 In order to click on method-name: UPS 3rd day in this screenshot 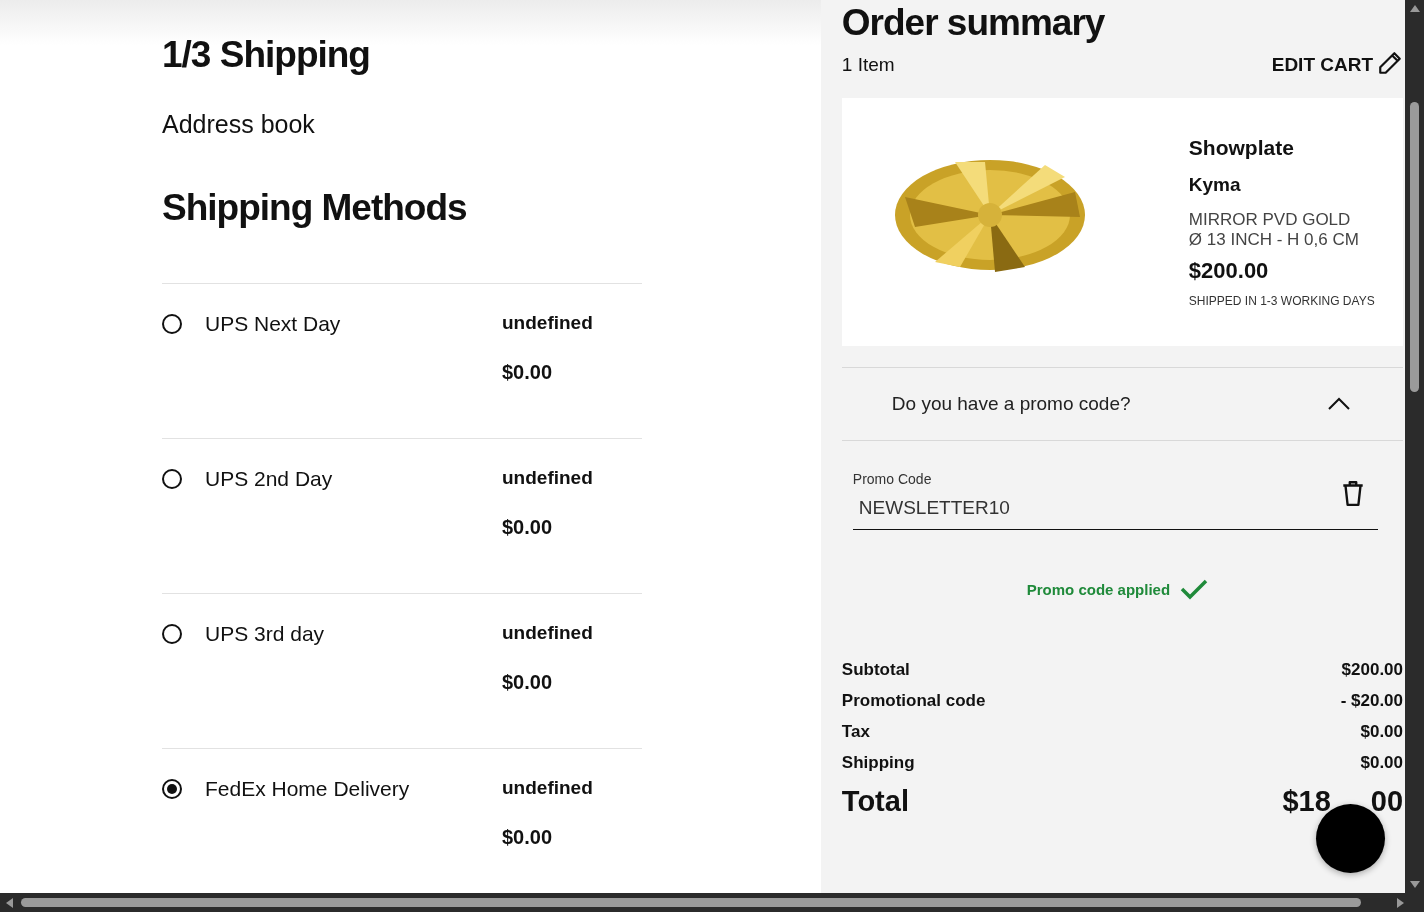, I will do `click(265, 634)`.